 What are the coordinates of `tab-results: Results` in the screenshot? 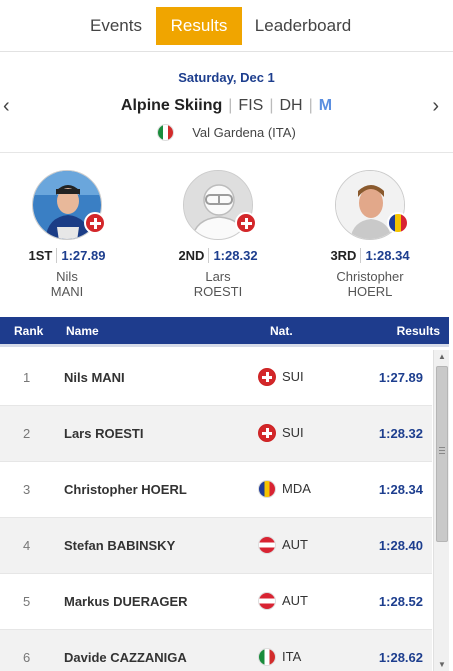 It's located at (199, 26).